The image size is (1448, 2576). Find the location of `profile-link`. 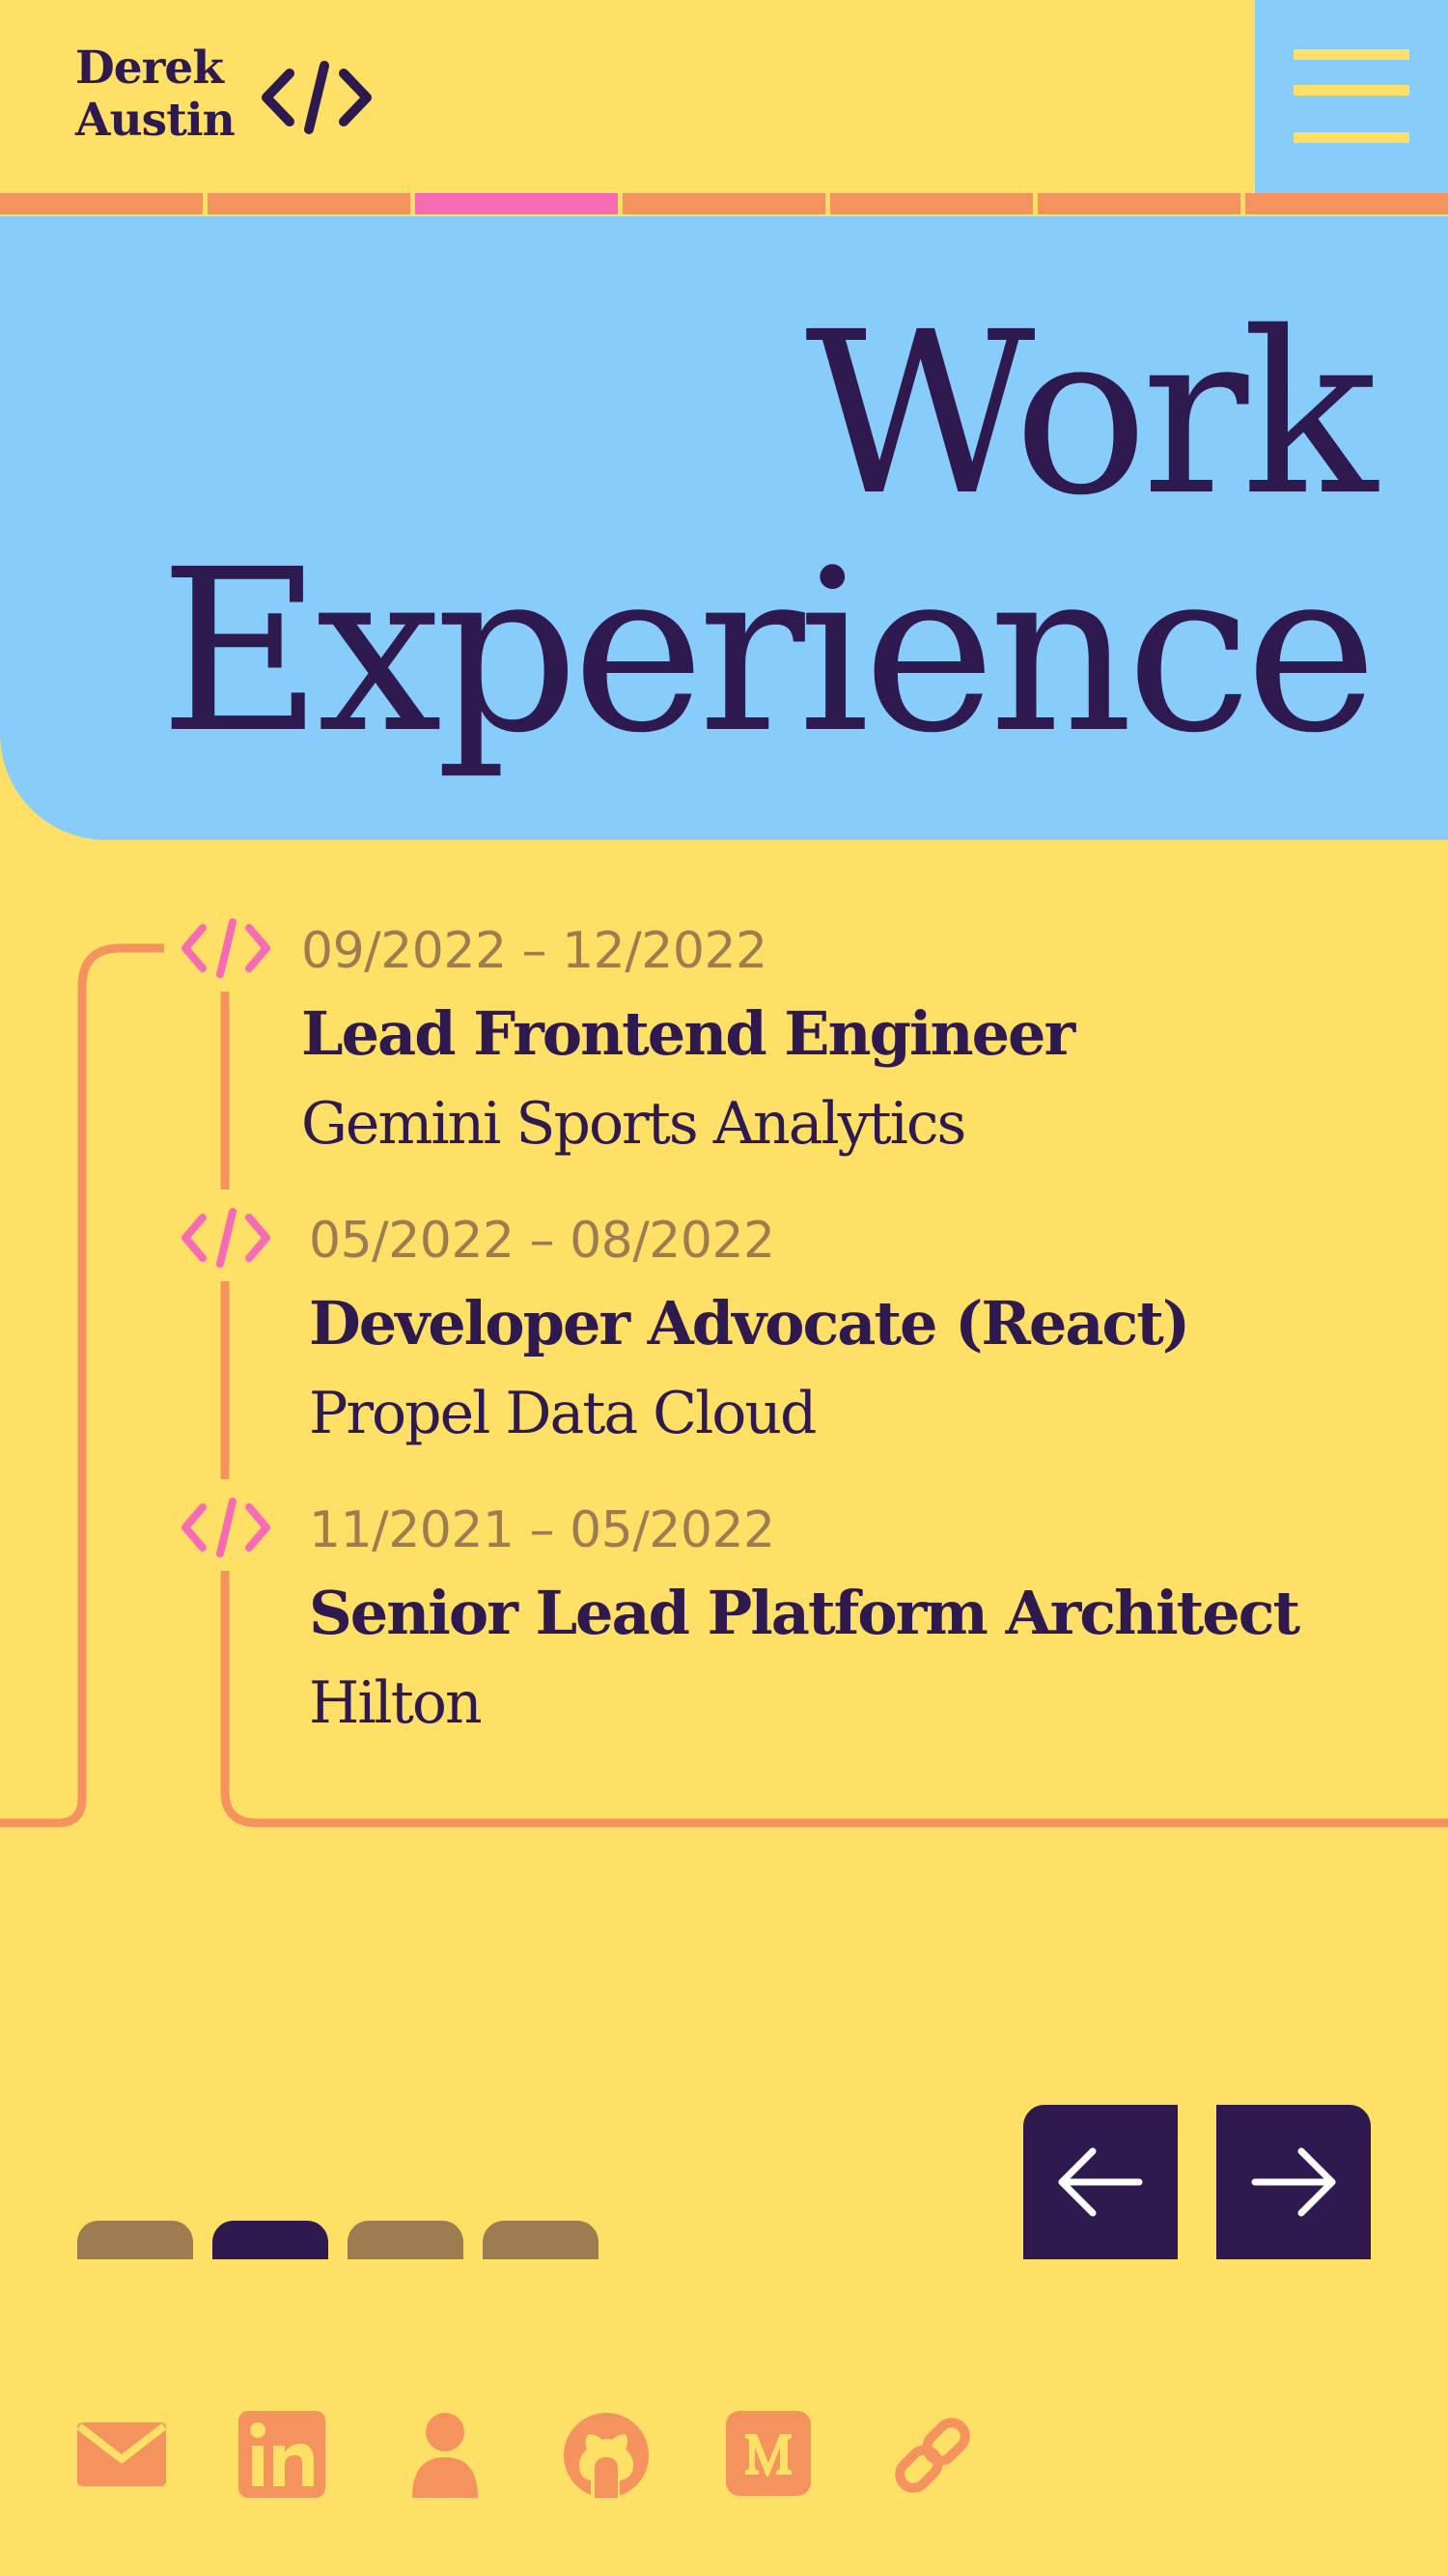

profile-link is located at coordinates (445, 2456).